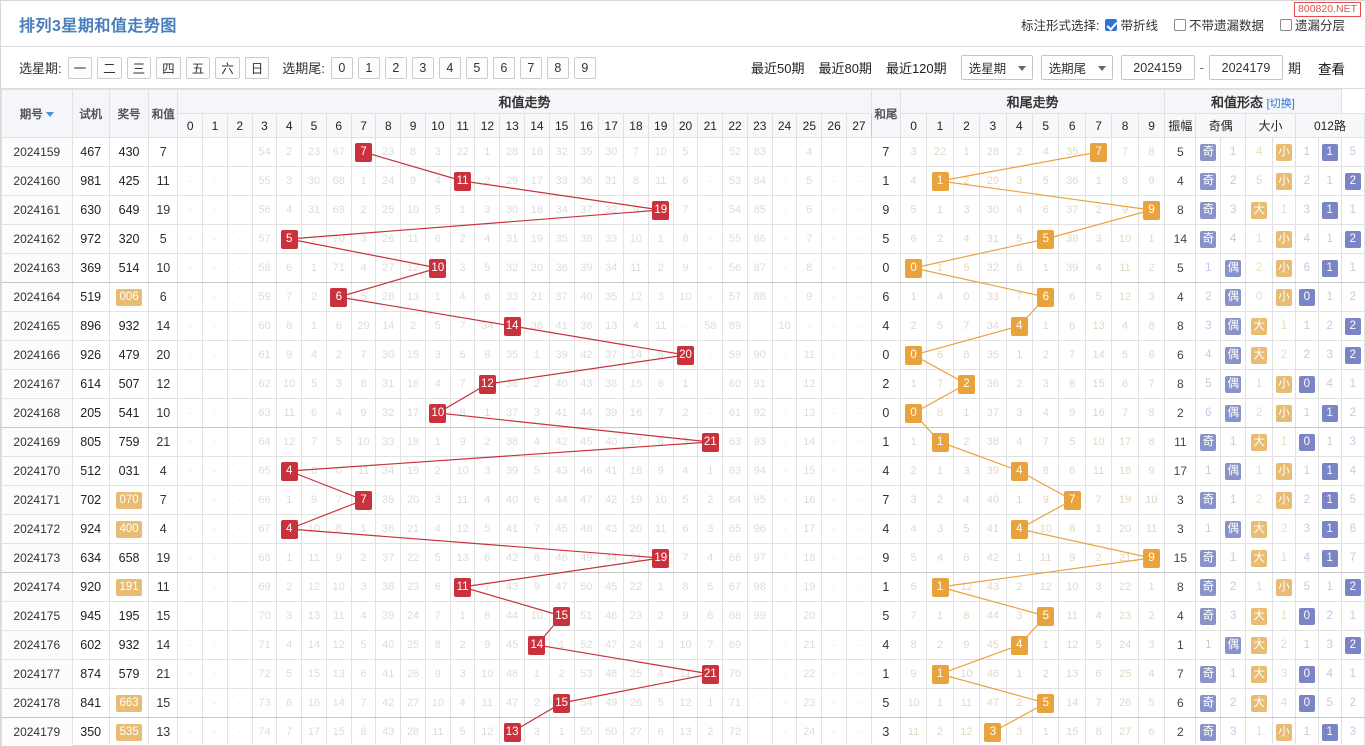  Describe the element at coordinates (422, 67) in the screenshot. I see `tail-chip-3: 3` at that location.